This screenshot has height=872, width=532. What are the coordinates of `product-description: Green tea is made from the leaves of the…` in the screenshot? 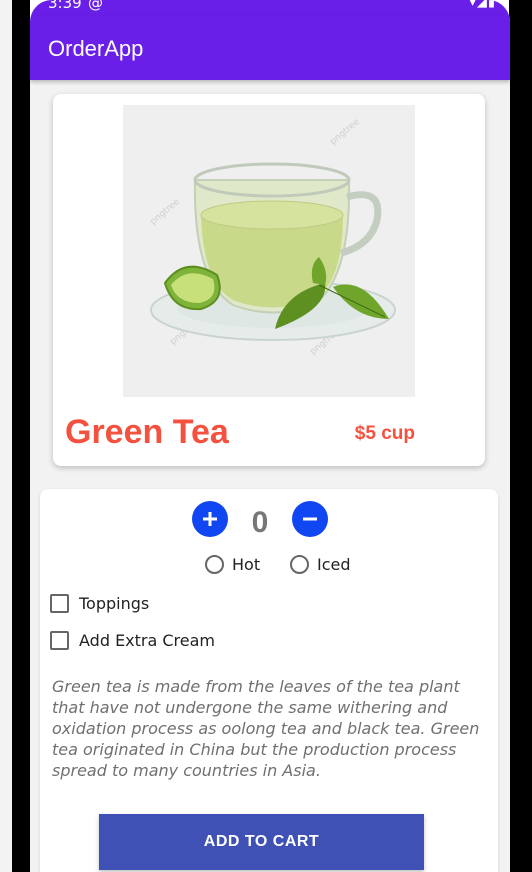 It's located at (266, 728).